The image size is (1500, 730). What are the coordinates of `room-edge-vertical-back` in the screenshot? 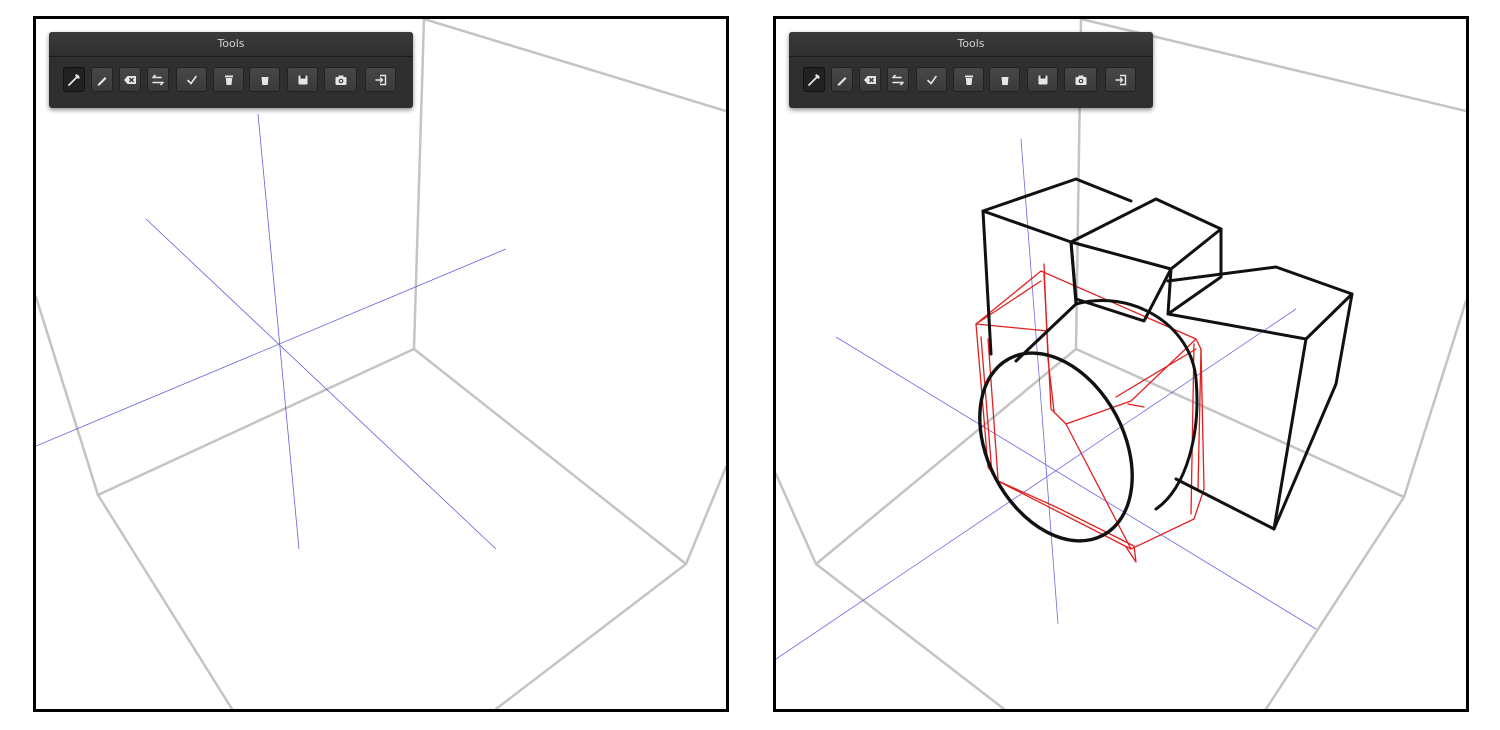 It's located at (419, 185).